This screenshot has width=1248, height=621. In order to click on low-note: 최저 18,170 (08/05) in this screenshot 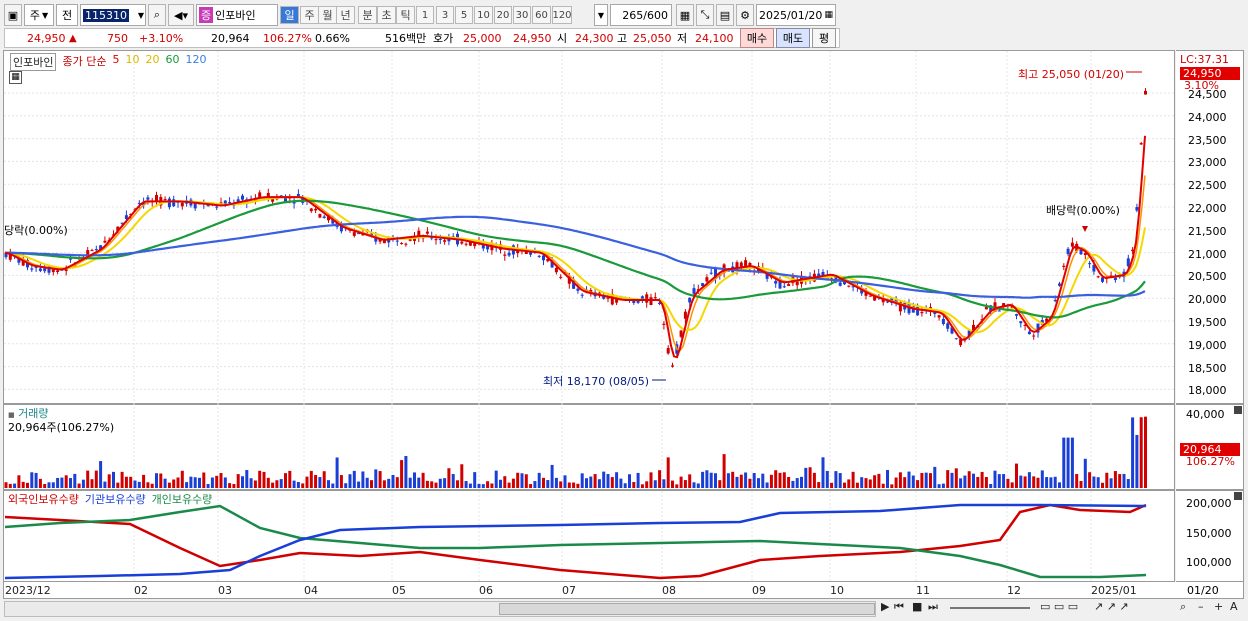, I will do `click(596, 381)`.